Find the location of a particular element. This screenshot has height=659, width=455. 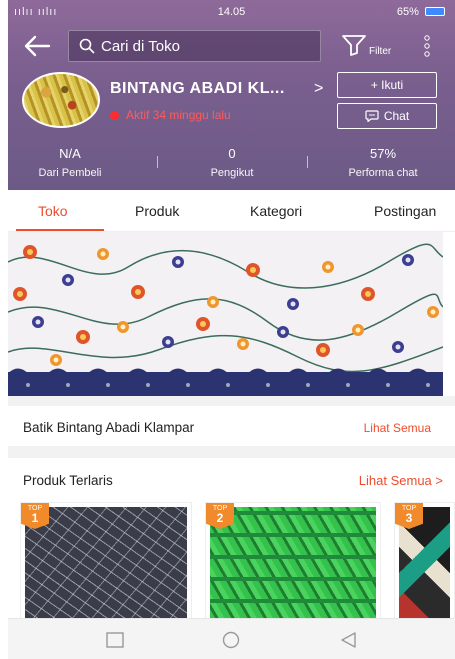

chat-button: Chat is located at coordinates (387, 116).